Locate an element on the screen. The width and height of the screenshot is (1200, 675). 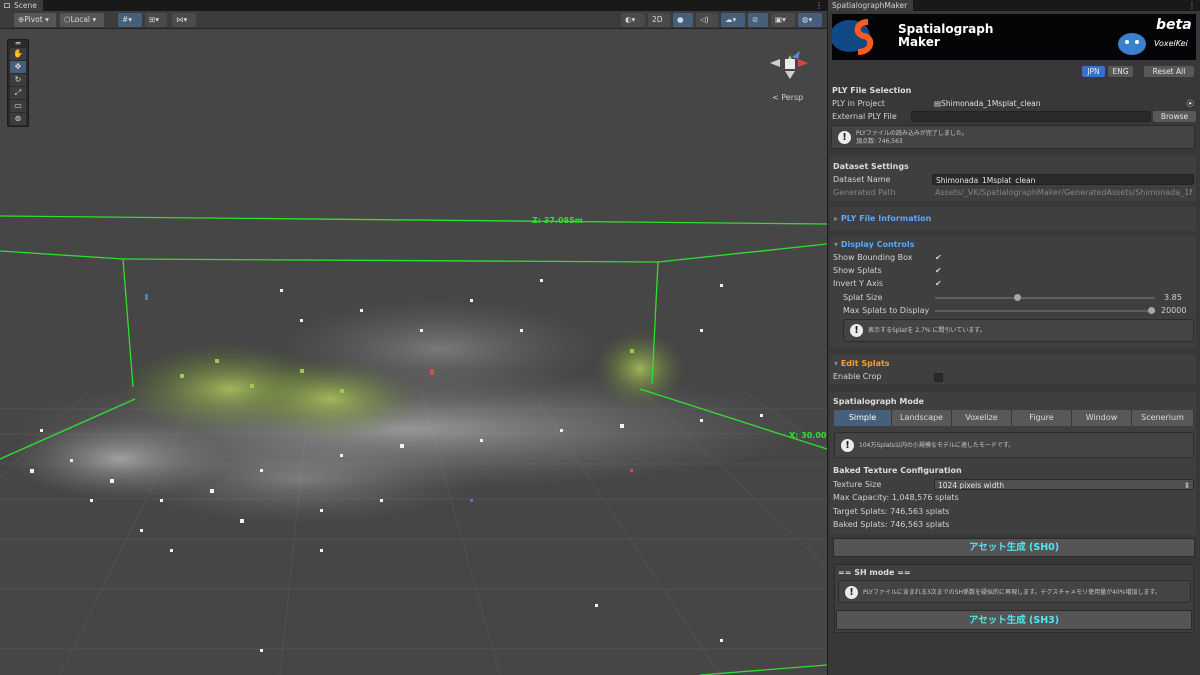
inspector-tab-bar: SpatialographMaker ⋮ is located at coordinates (1014, 5).